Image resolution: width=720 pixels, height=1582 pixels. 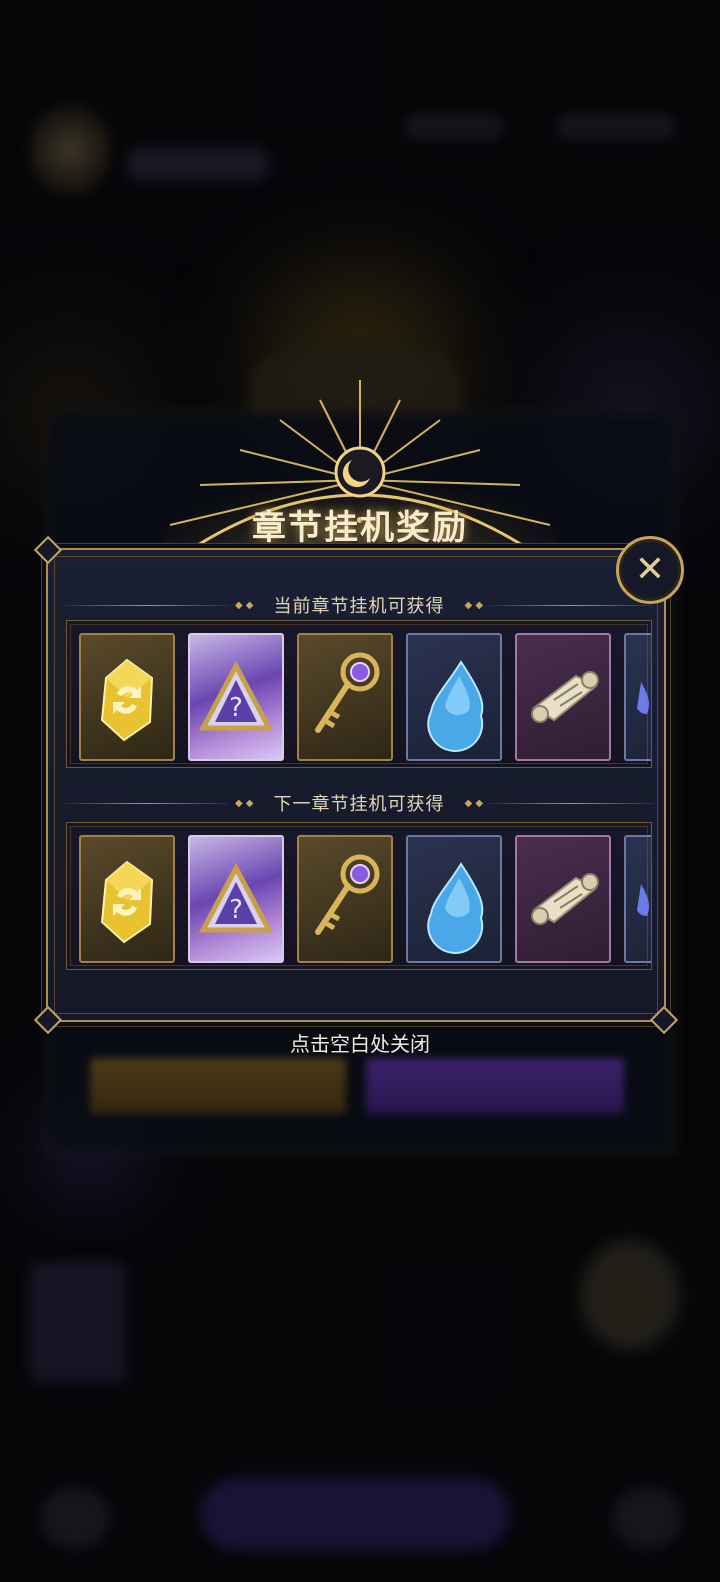 What do you see at coordinates (650, 569) in the screenshot?
I see `close-x-icon: ✕` at bounding box center [650, 569].